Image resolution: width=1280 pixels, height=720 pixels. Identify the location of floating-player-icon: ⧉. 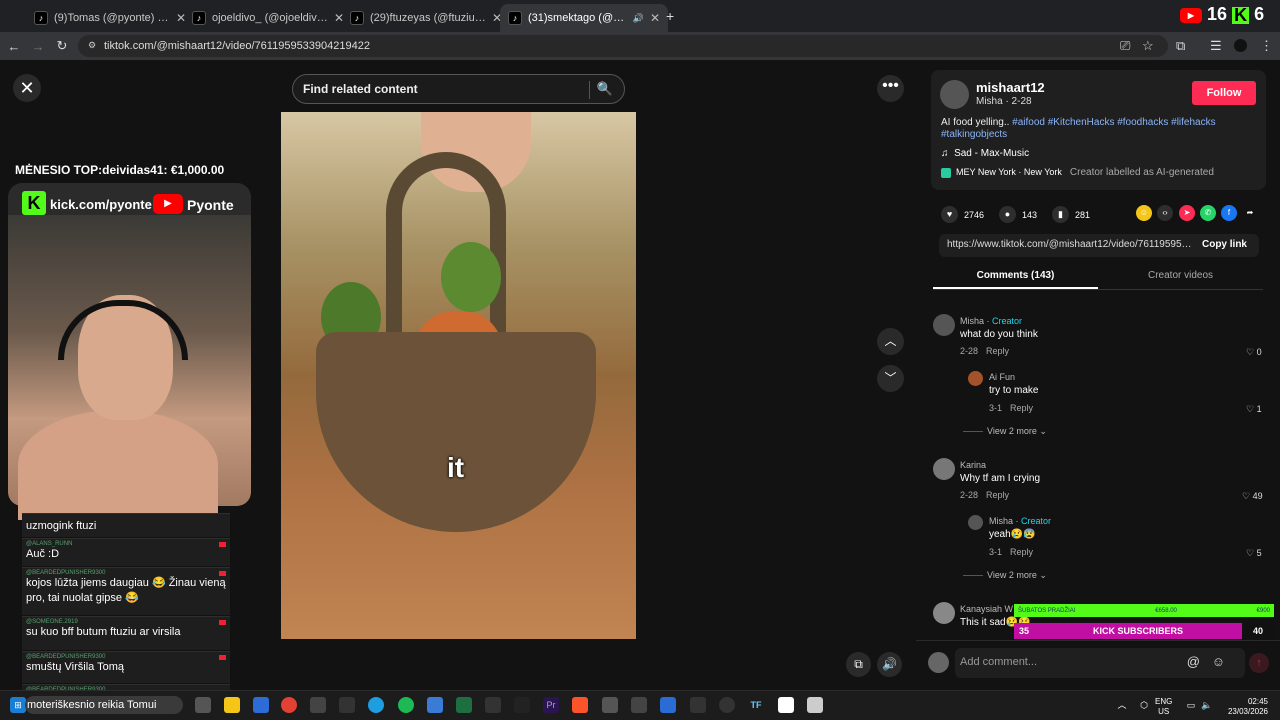
(858, 664).